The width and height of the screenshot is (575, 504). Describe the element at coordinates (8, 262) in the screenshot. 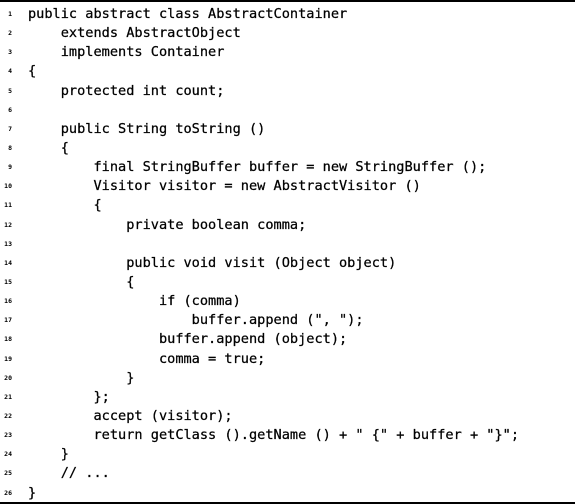

I see `line-number: 14` at that location.